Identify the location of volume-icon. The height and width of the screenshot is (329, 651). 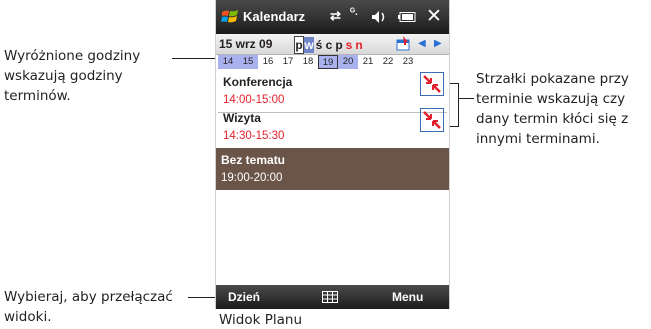
(379, 17).